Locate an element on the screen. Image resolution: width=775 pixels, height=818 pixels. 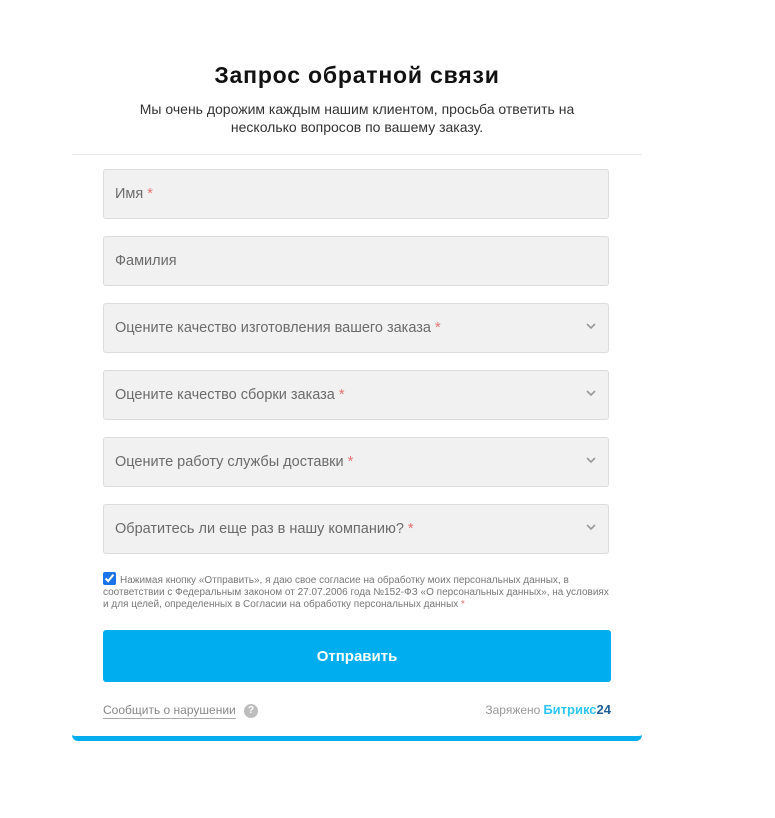
first-name-placeholder: Имя is located at coordinates (129, 194).